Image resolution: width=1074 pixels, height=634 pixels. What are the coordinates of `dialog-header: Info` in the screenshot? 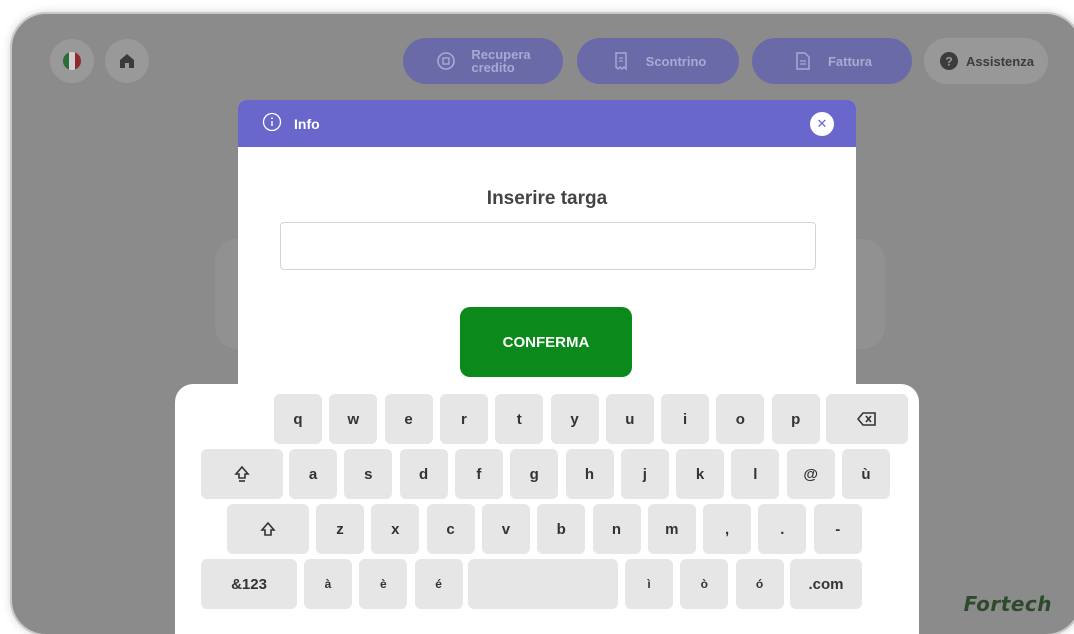 It's located at (547, 123).